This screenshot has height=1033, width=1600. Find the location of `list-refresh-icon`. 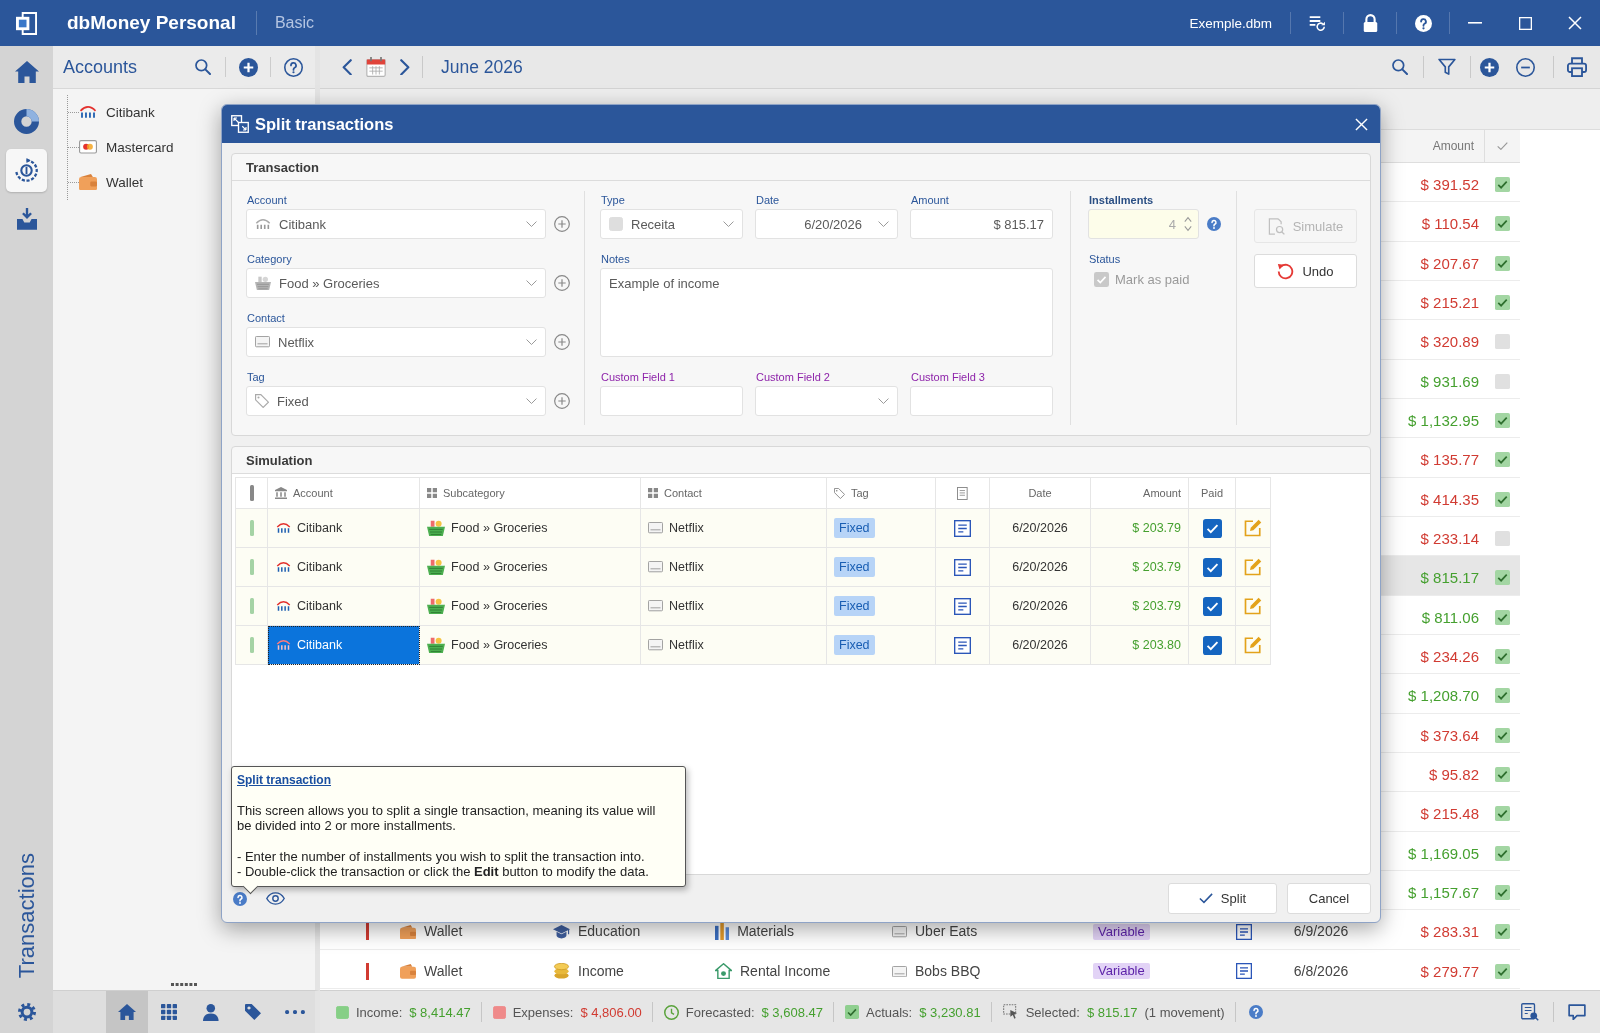

list-refresh-icon is located at coordinates (1317, 23).